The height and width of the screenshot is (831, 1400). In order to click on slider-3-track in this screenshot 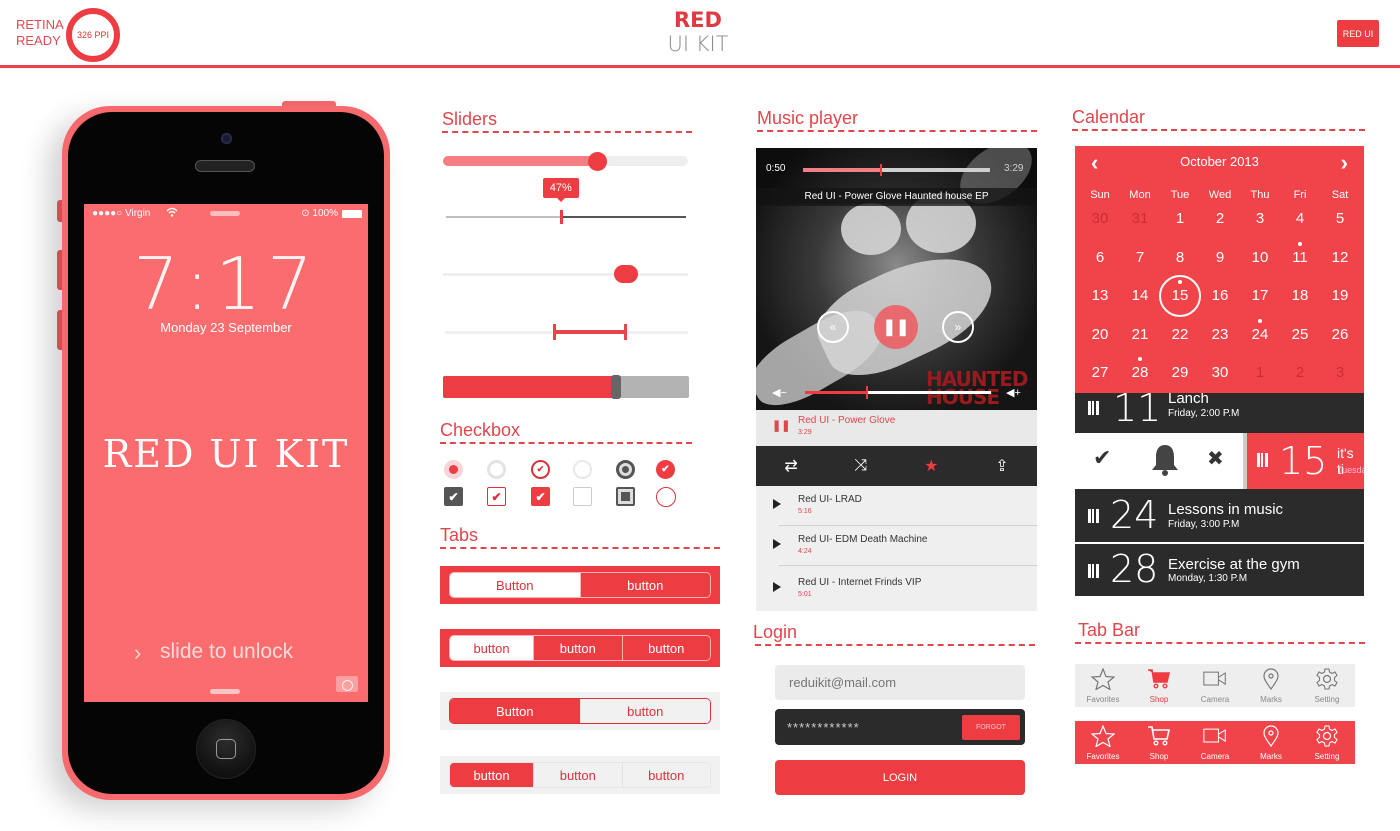, I will do `click(565, 274)`.